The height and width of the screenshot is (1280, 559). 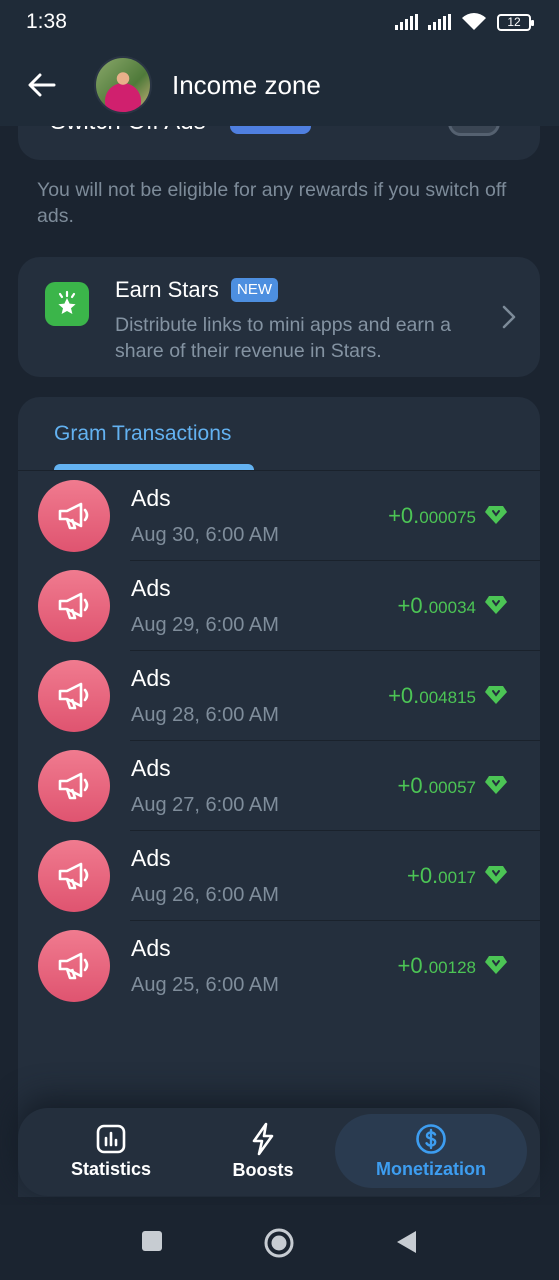 I want to click on bottom-nav: Statistics Boosts Monetization, so click(x=279, y=1152).